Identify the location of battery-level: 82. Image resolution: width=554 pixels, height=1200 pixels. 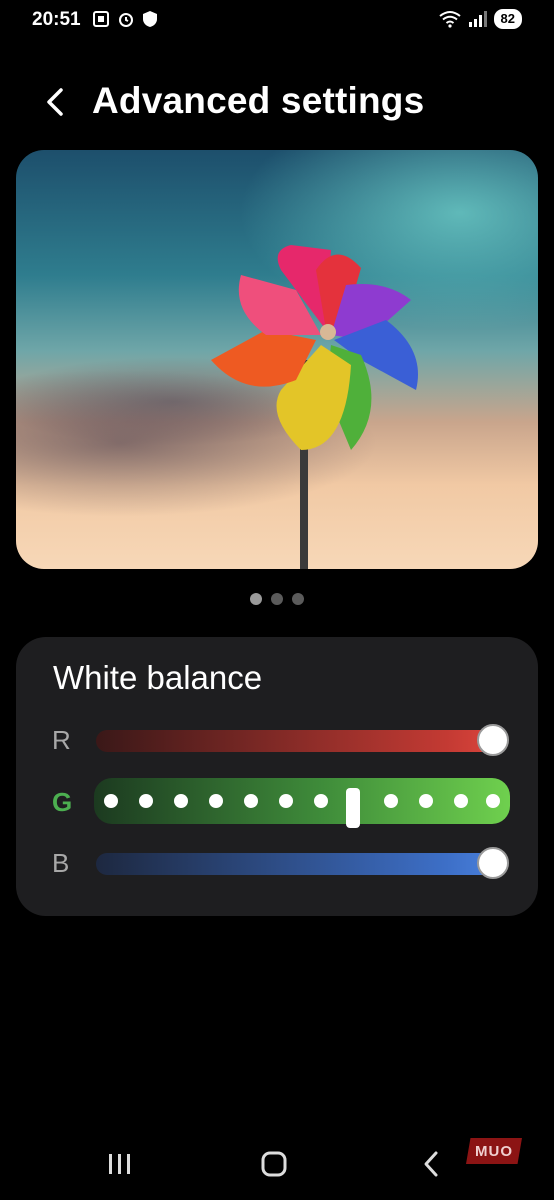
(507, 19).